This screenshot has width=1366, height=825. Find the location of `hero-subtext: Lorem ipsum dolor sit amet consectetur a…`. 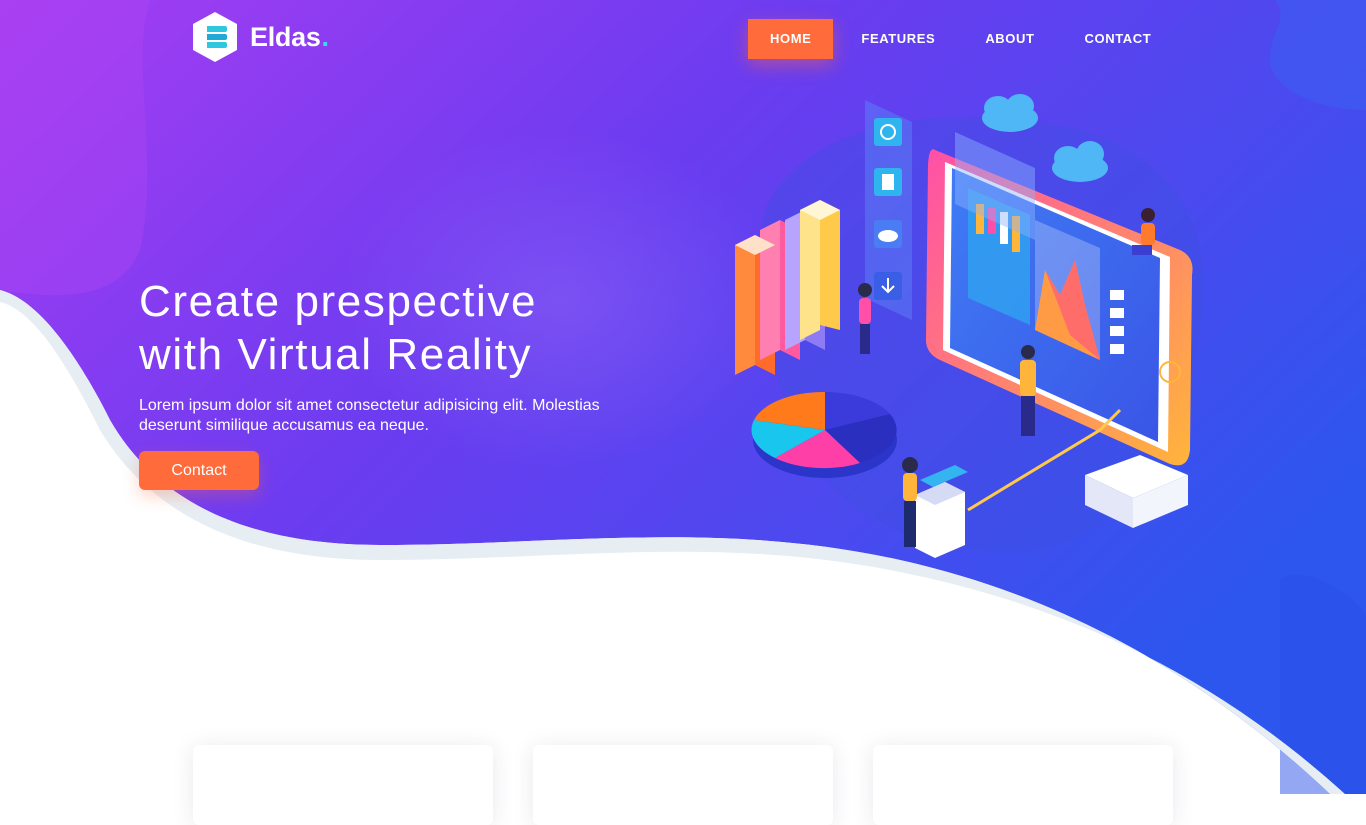

hero-subtext: Lorem ipsum dolor sit amet consectetur a… is located at coordinates (409, 416).